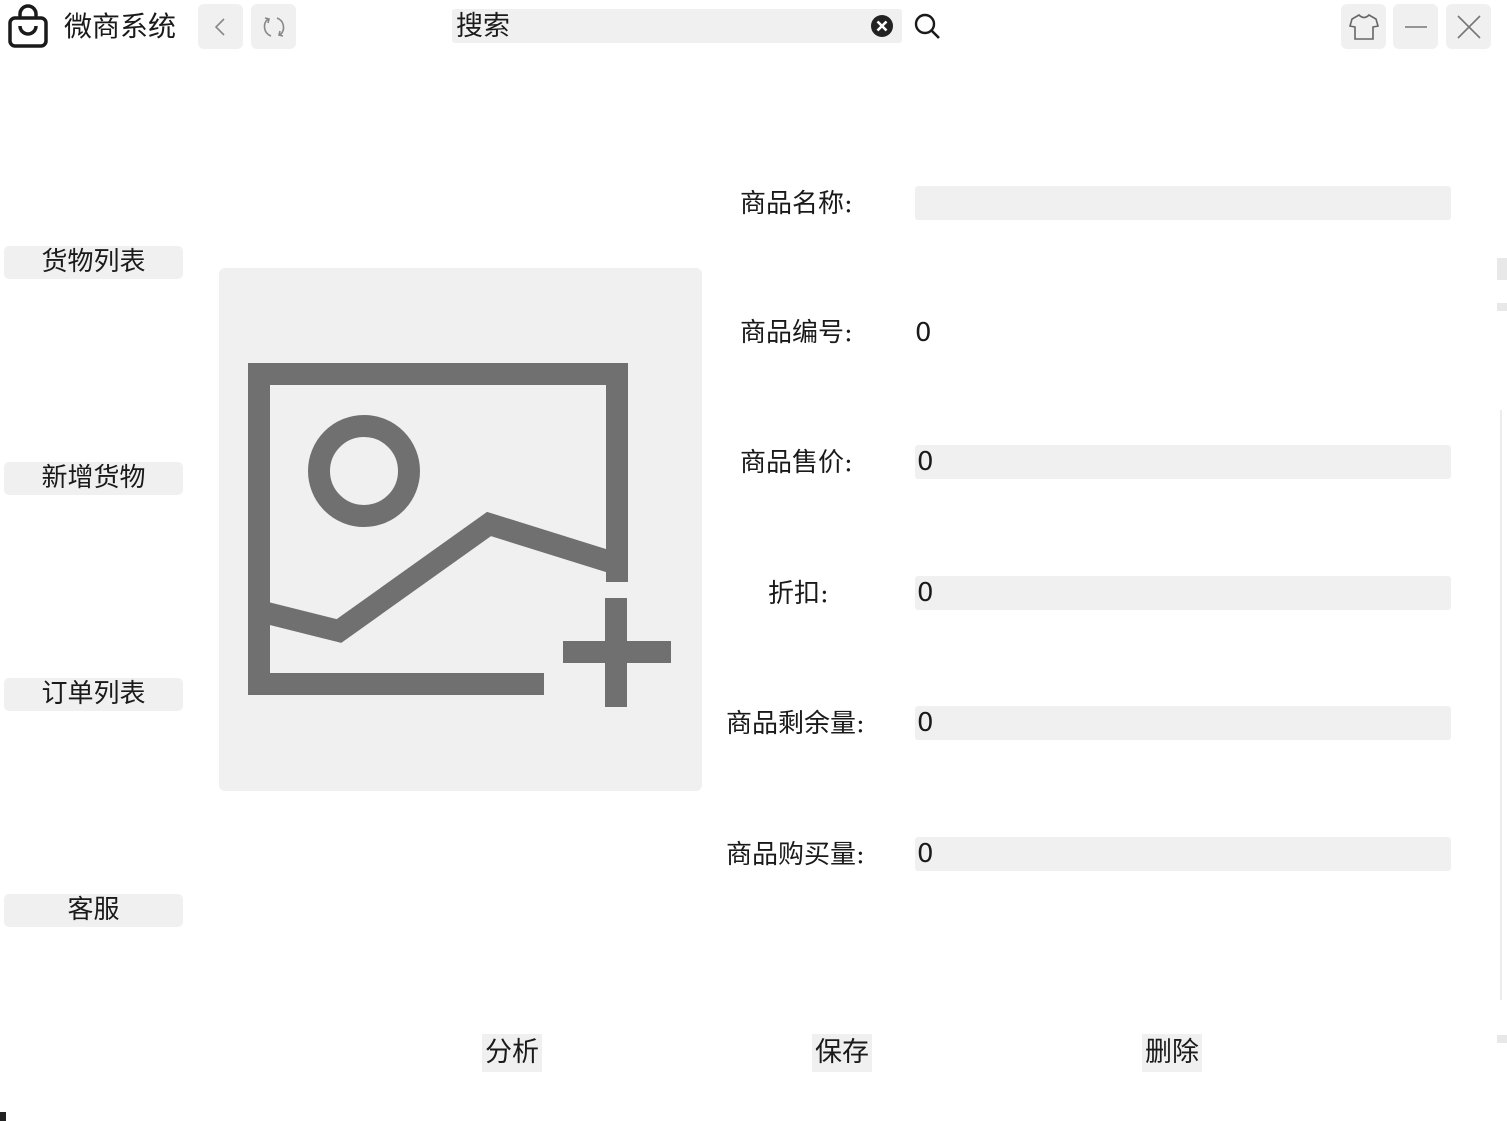 Image resolution: width=1507 pixels, height=1121 pixels. Describe the element at coordinates (656, 26) in the screenshot. I see `search-input` at that location.